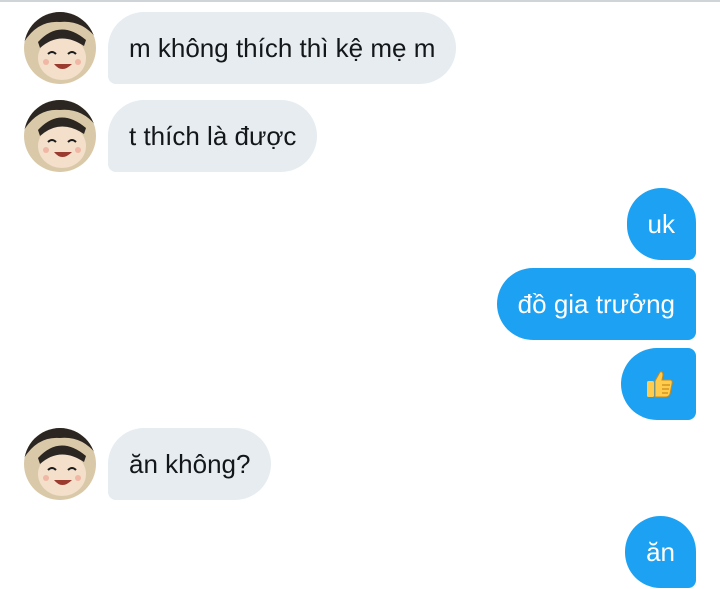  What do you see at coordinates (661, 224) in the screenshot?
I see `message-bubble-outgoing: uk` at bounding box center [661, 224].